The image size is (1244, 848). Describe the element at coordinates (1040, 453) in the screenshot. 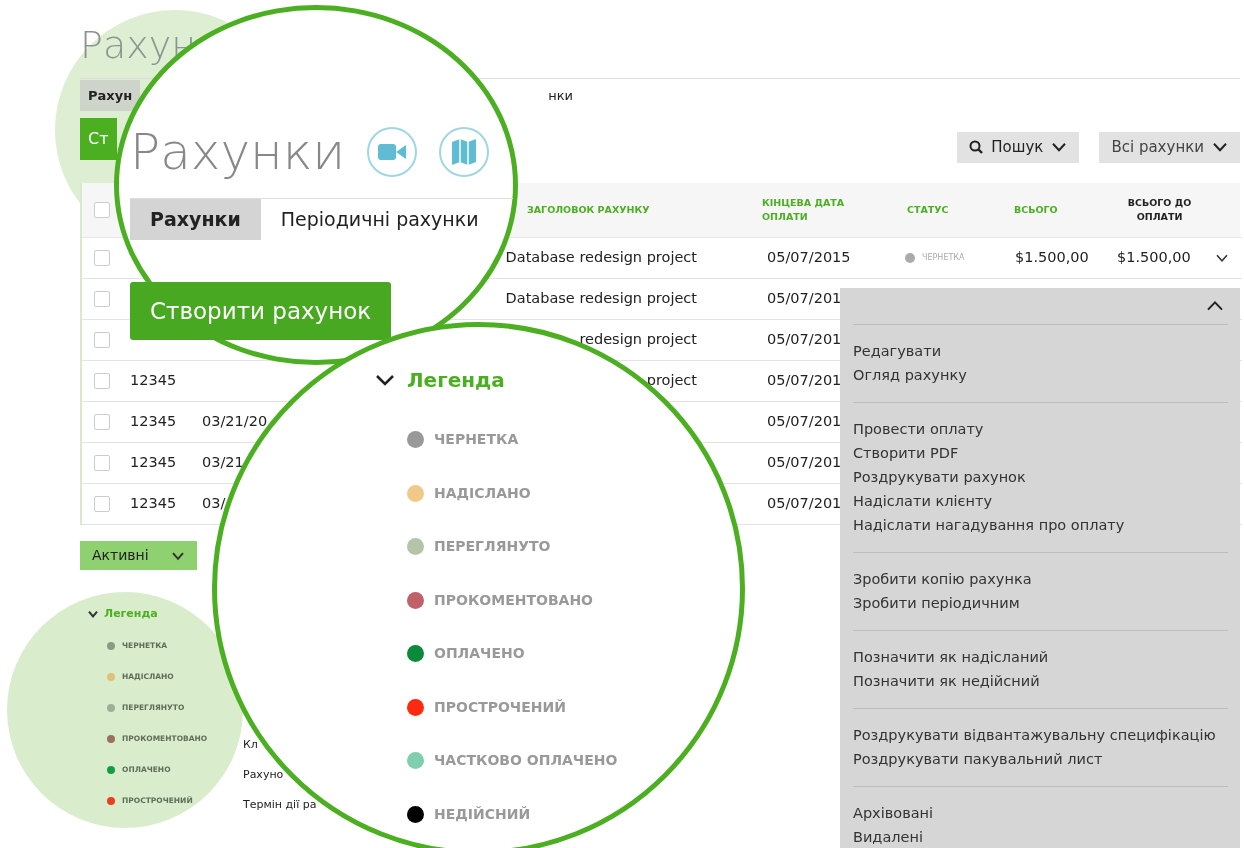

I see `menu-item: Створити PDF` at that location.